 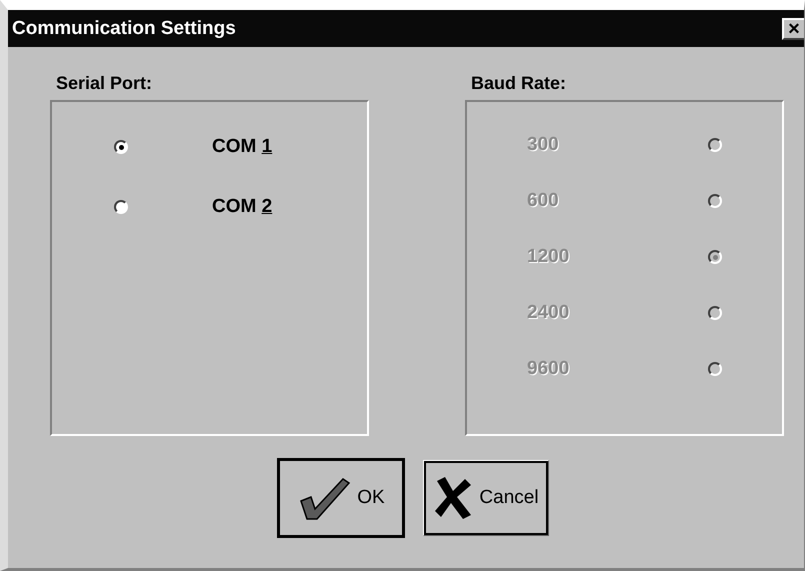 What do you see at coordinates (548, 257) in the screenshot?
I see `option-label: 1200` at bounding box center [548, 257].